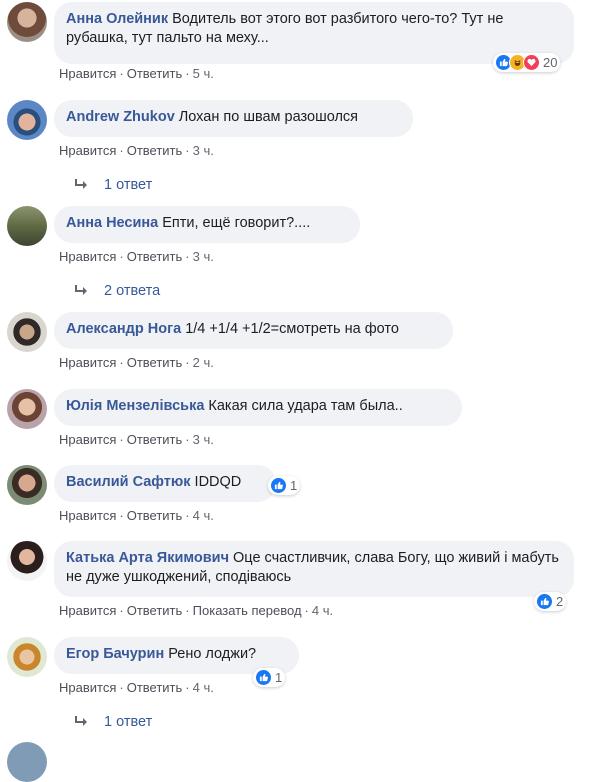 The width and height of the screenshot is (607, 782). I want to click on comment-author: Александр Нога, so click(123, 329).